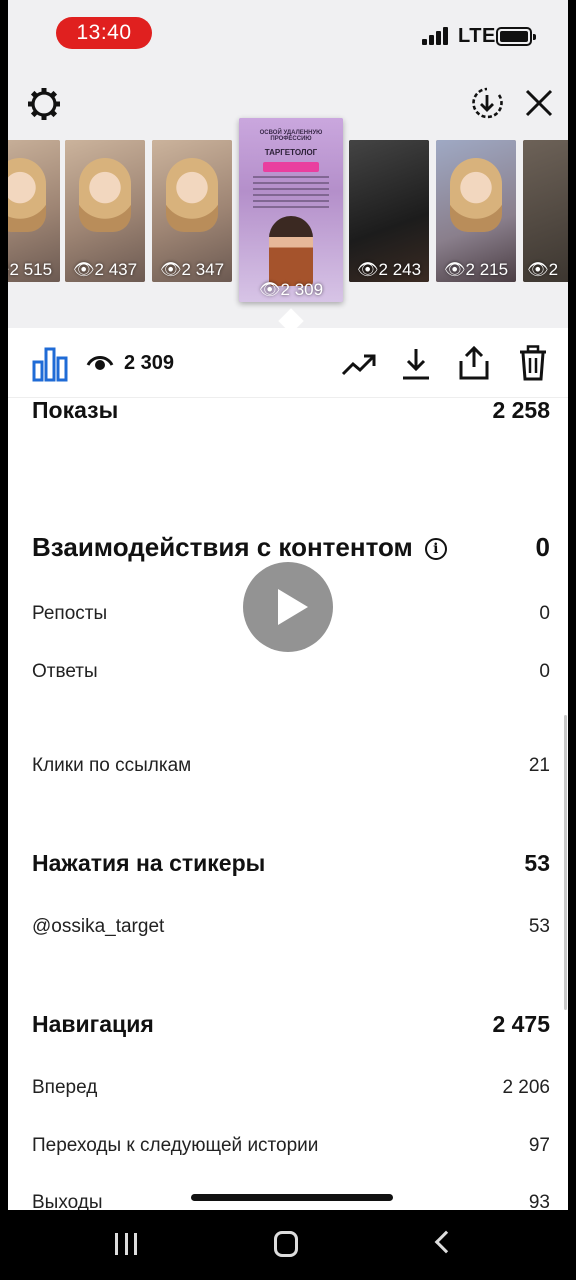  I want to click on battery-icon, so click(516, 36).